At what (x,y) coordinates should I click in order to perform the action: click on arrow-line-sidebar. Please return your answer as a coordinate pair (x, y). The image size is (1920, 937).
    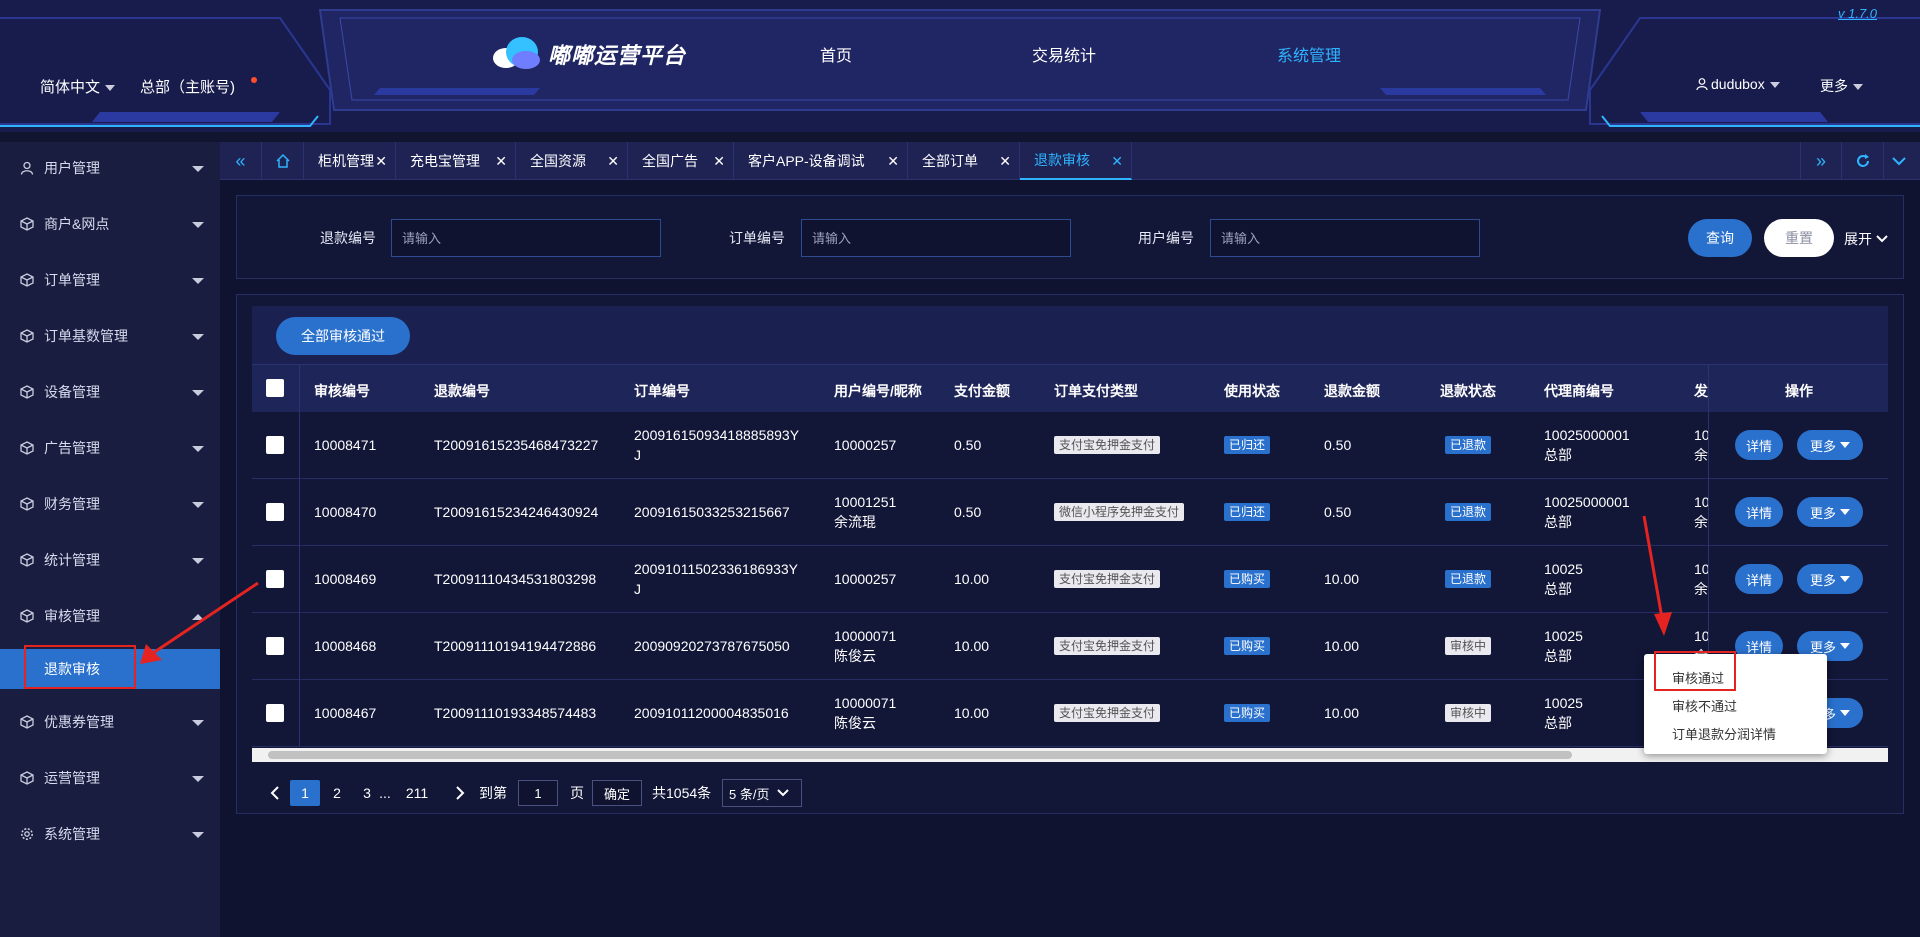
    Looking at the image, I should click on (204, 619).